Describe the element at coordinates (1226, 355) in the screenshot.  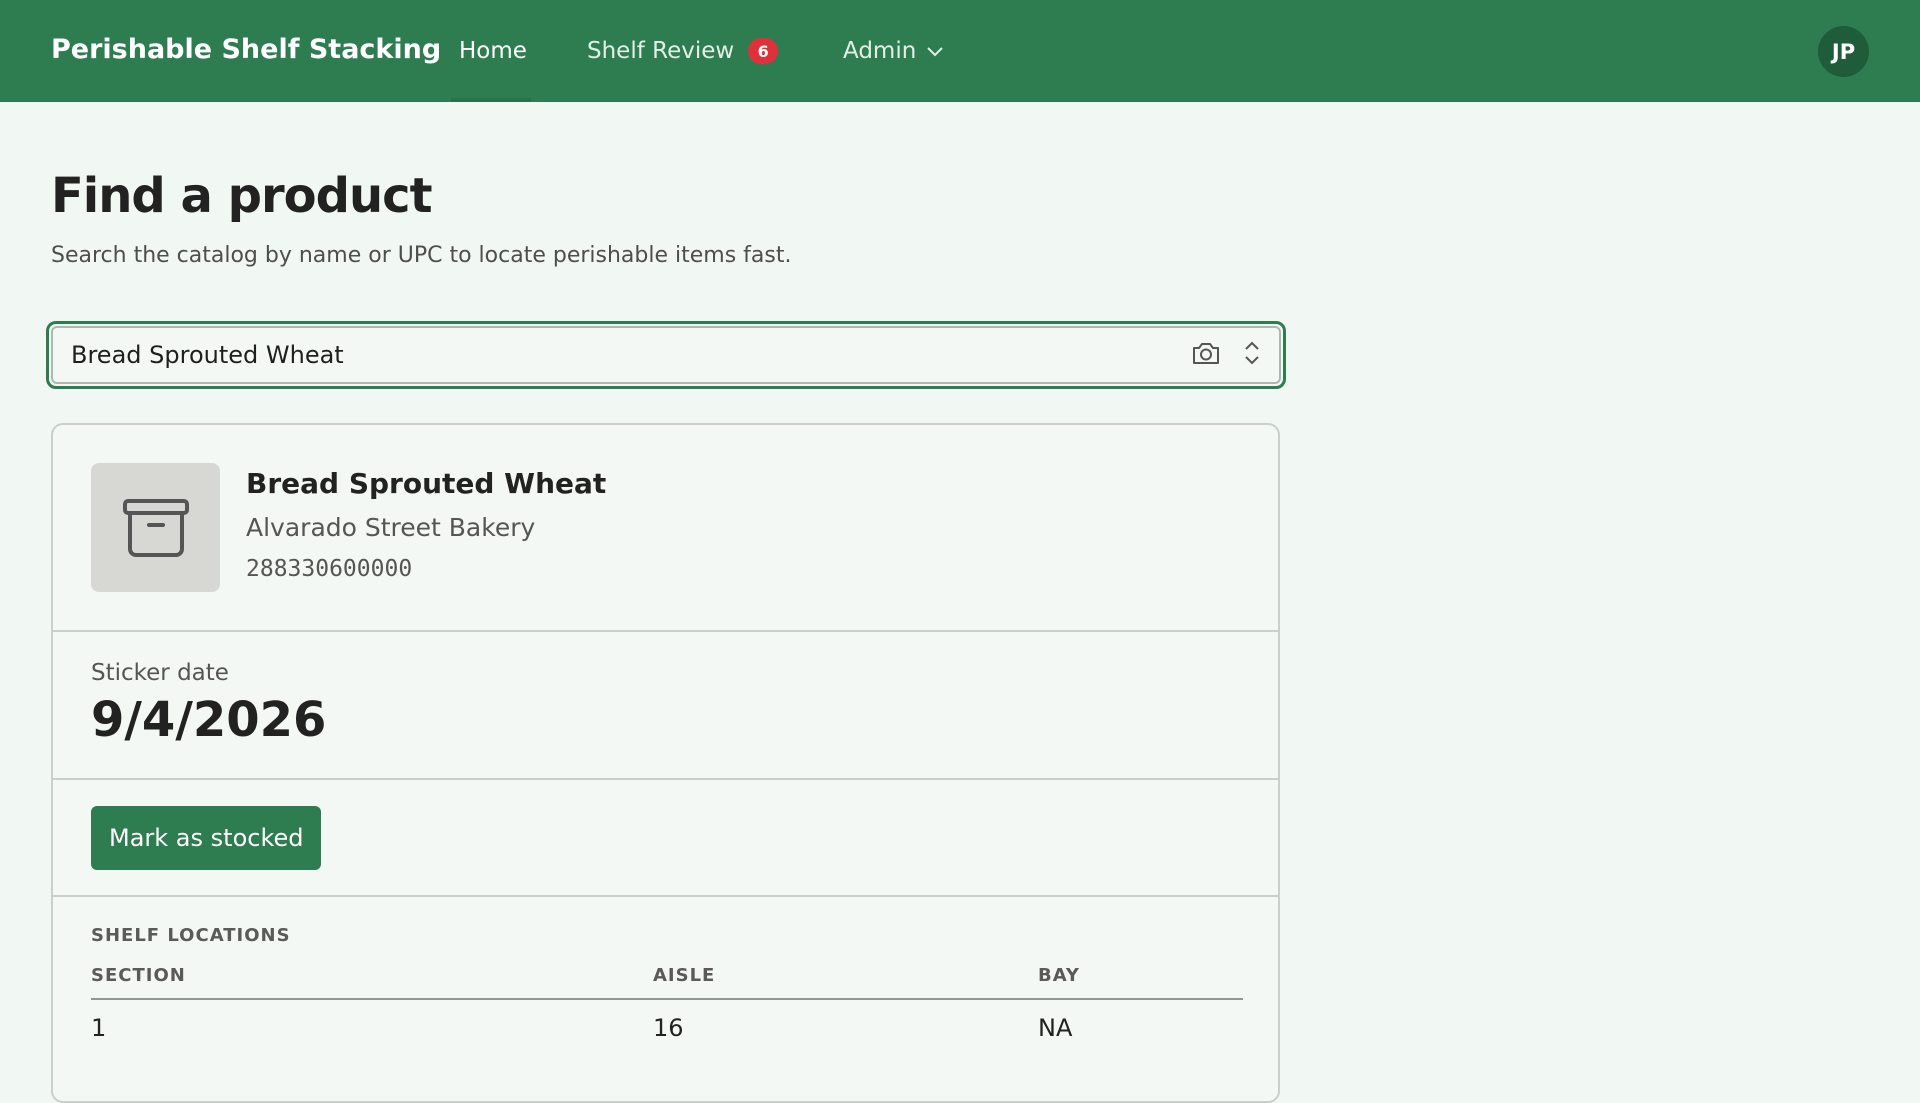
I see `search-actions` at that location.